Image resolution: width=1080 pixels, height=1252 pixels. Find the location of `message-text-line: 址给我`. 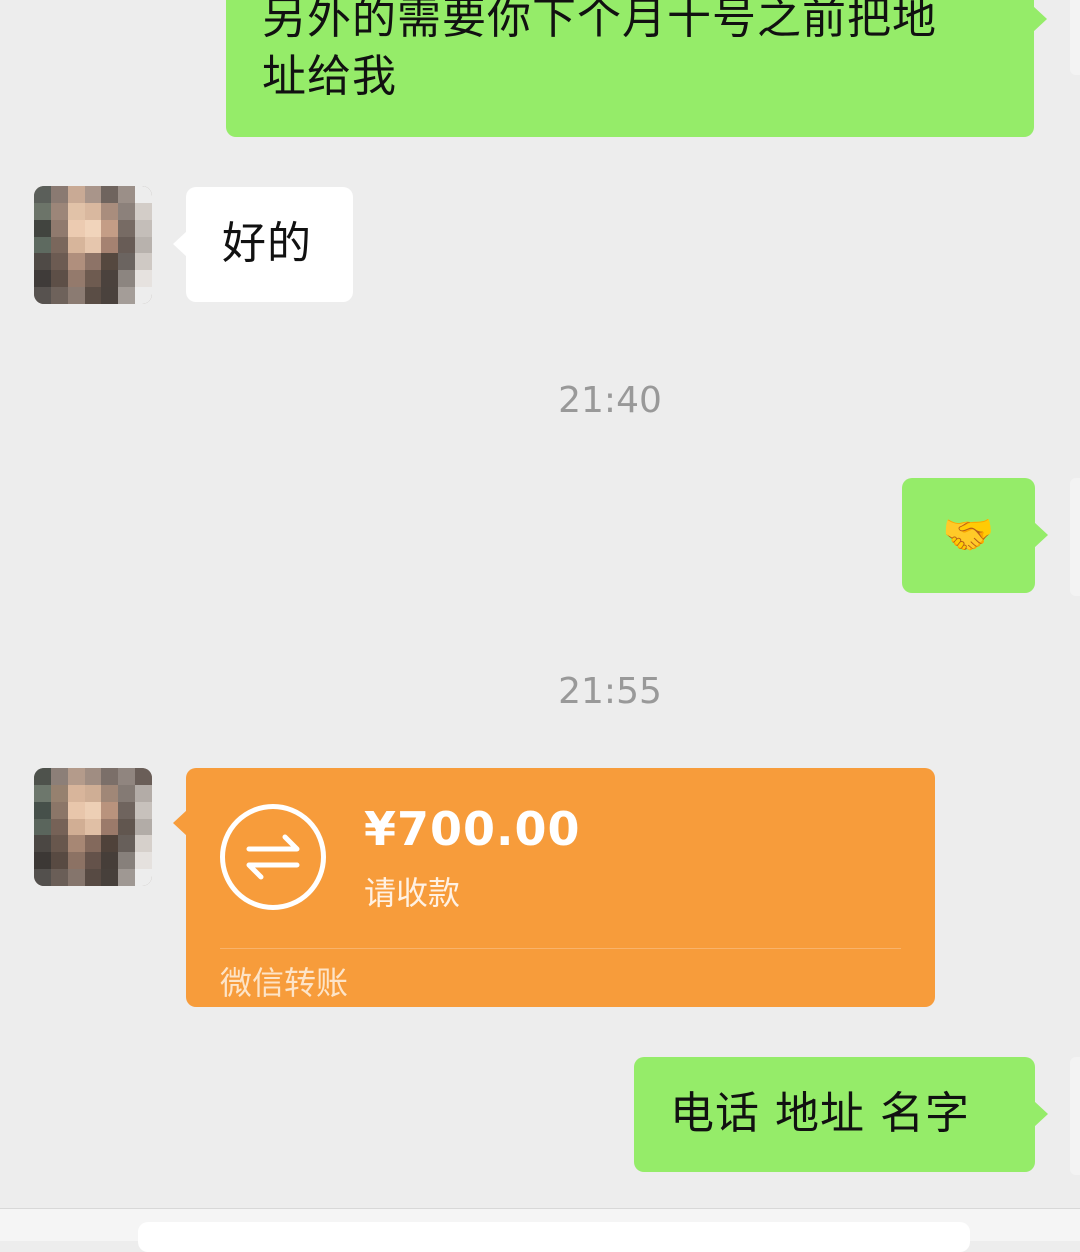

message-text-line: 址给我 is located at coordinates (329, 76).